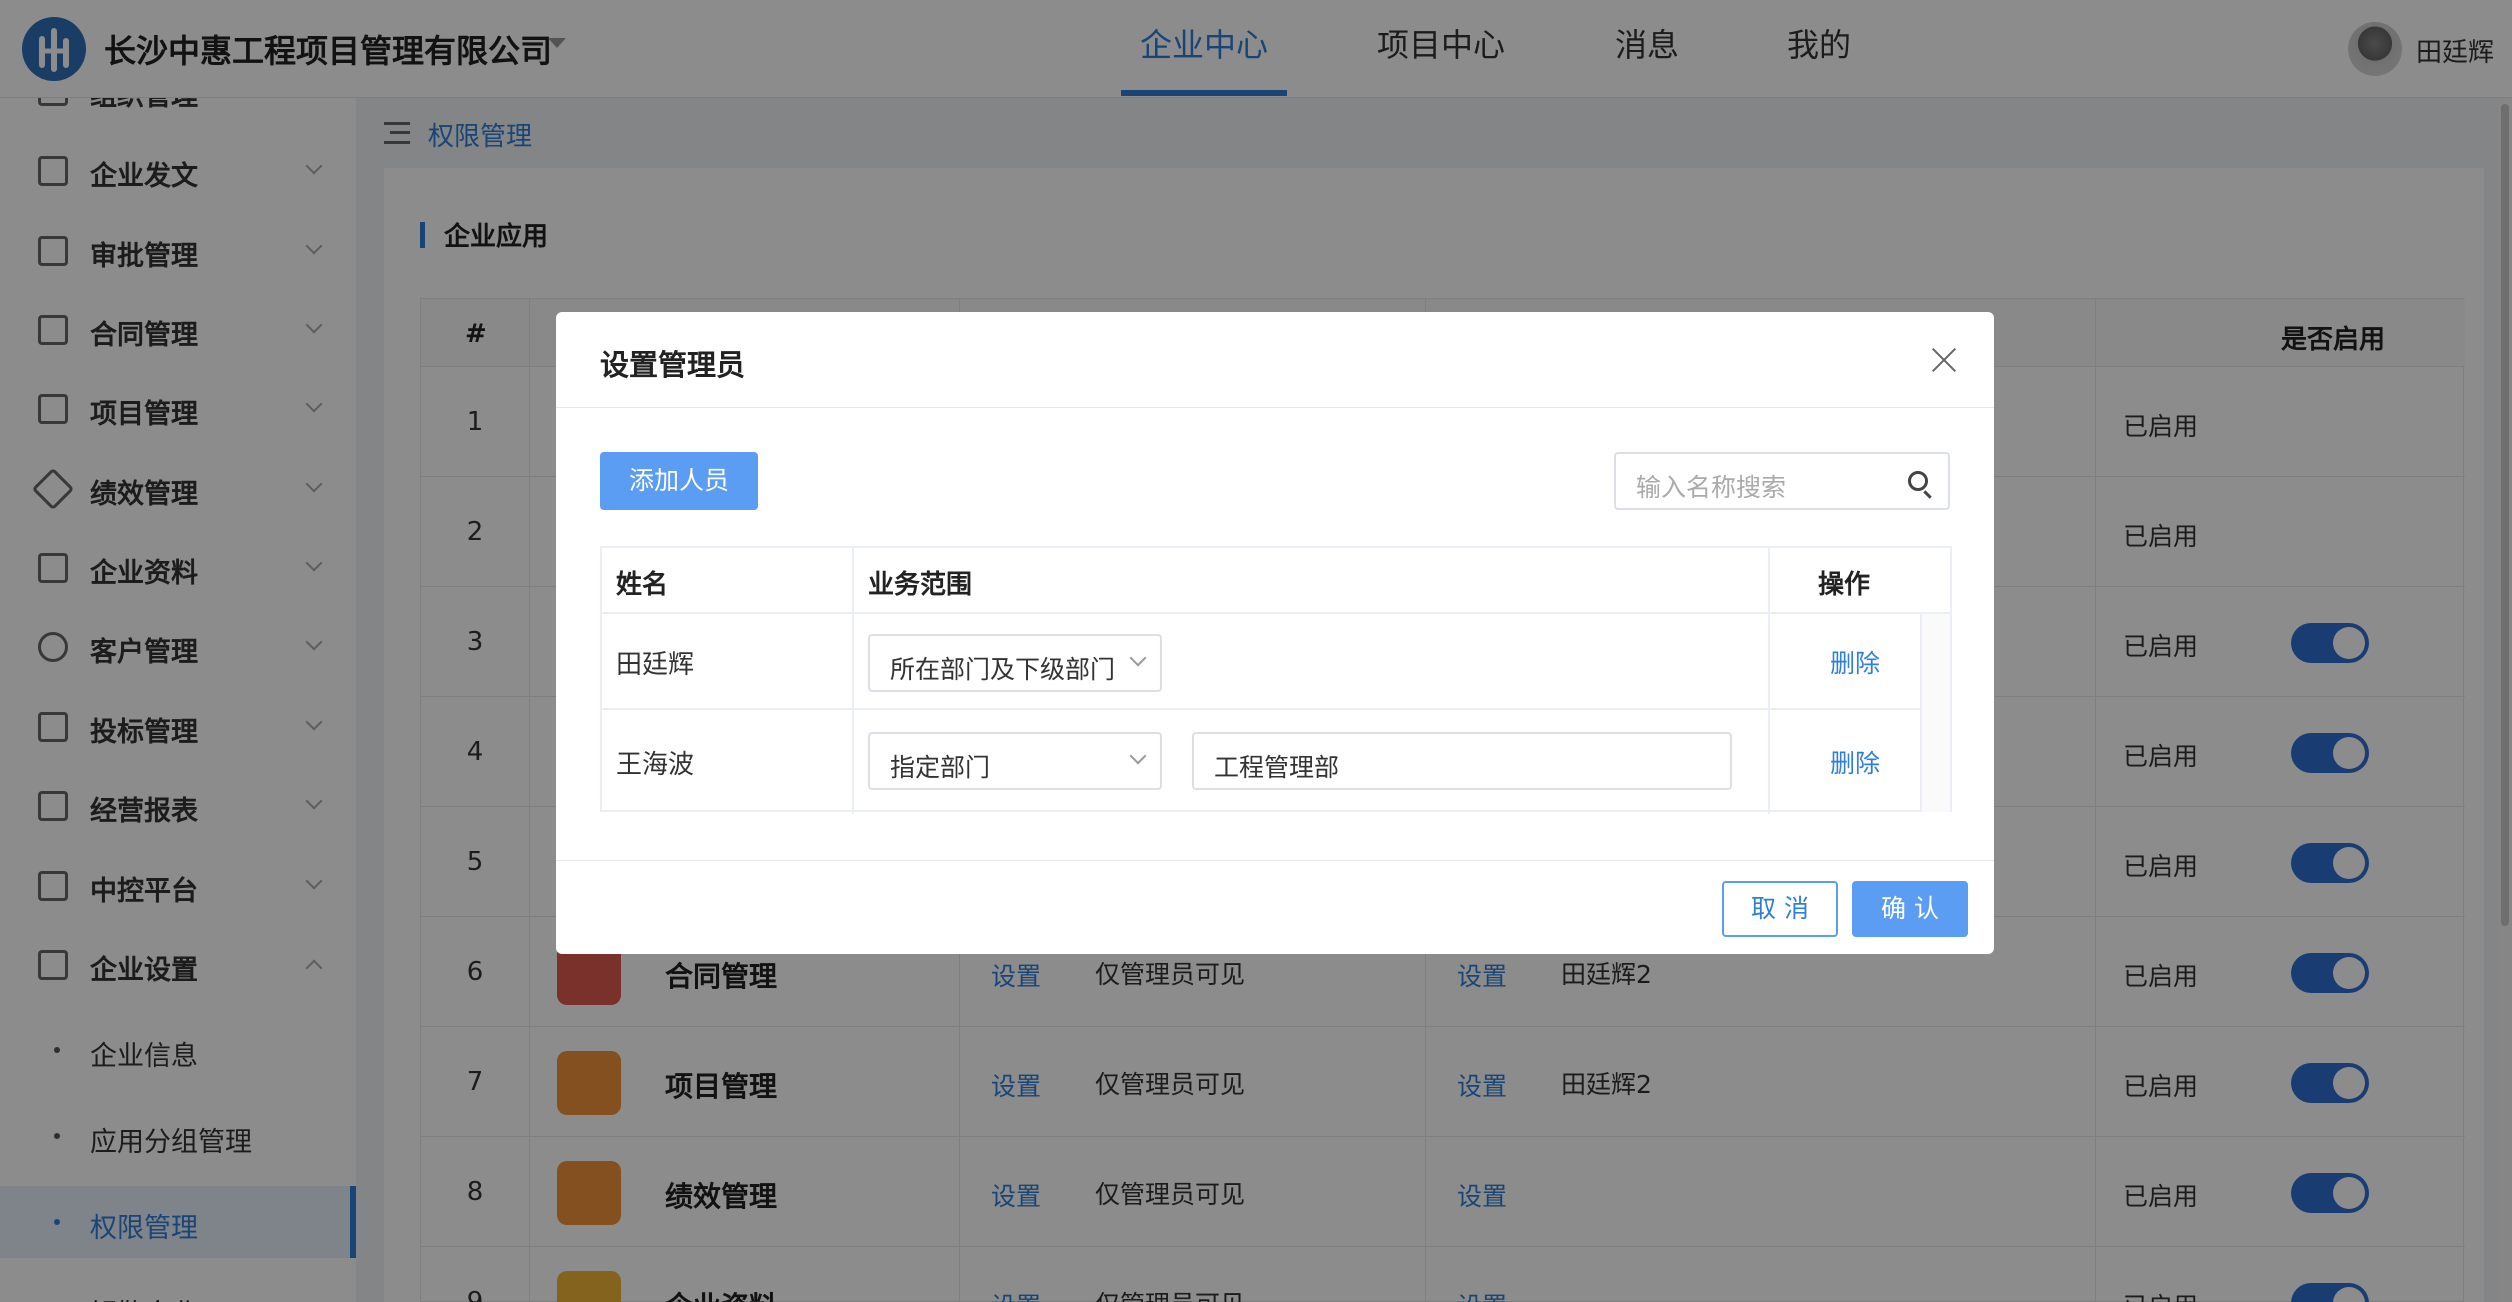  I want to click on scope-select-value: 指定部门, so click(940, 767).